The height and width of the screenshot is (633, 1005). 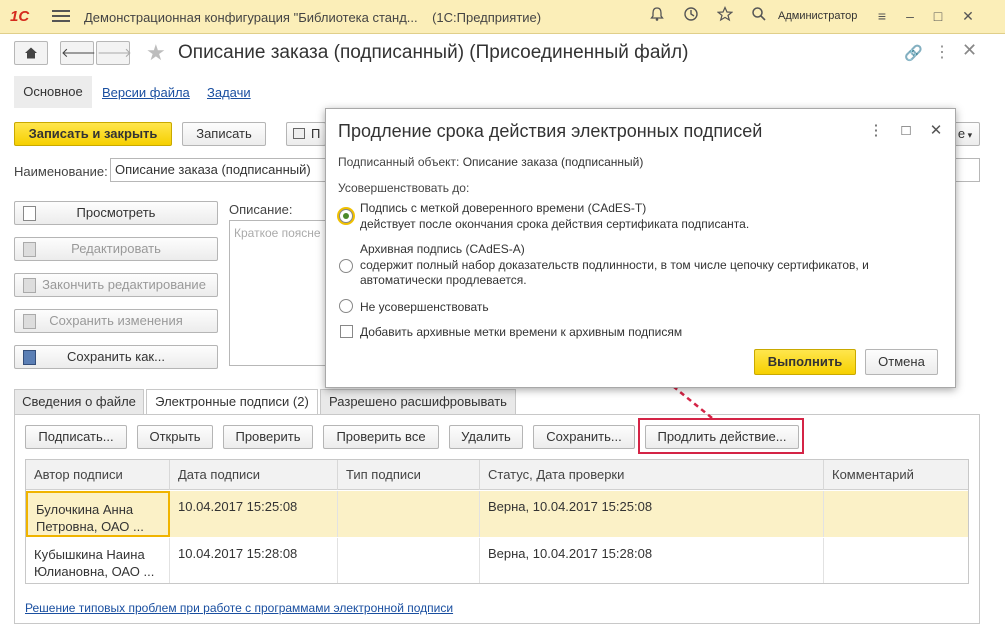 I want to click on 1c-logo: 1С, so click(x=20, y=16).